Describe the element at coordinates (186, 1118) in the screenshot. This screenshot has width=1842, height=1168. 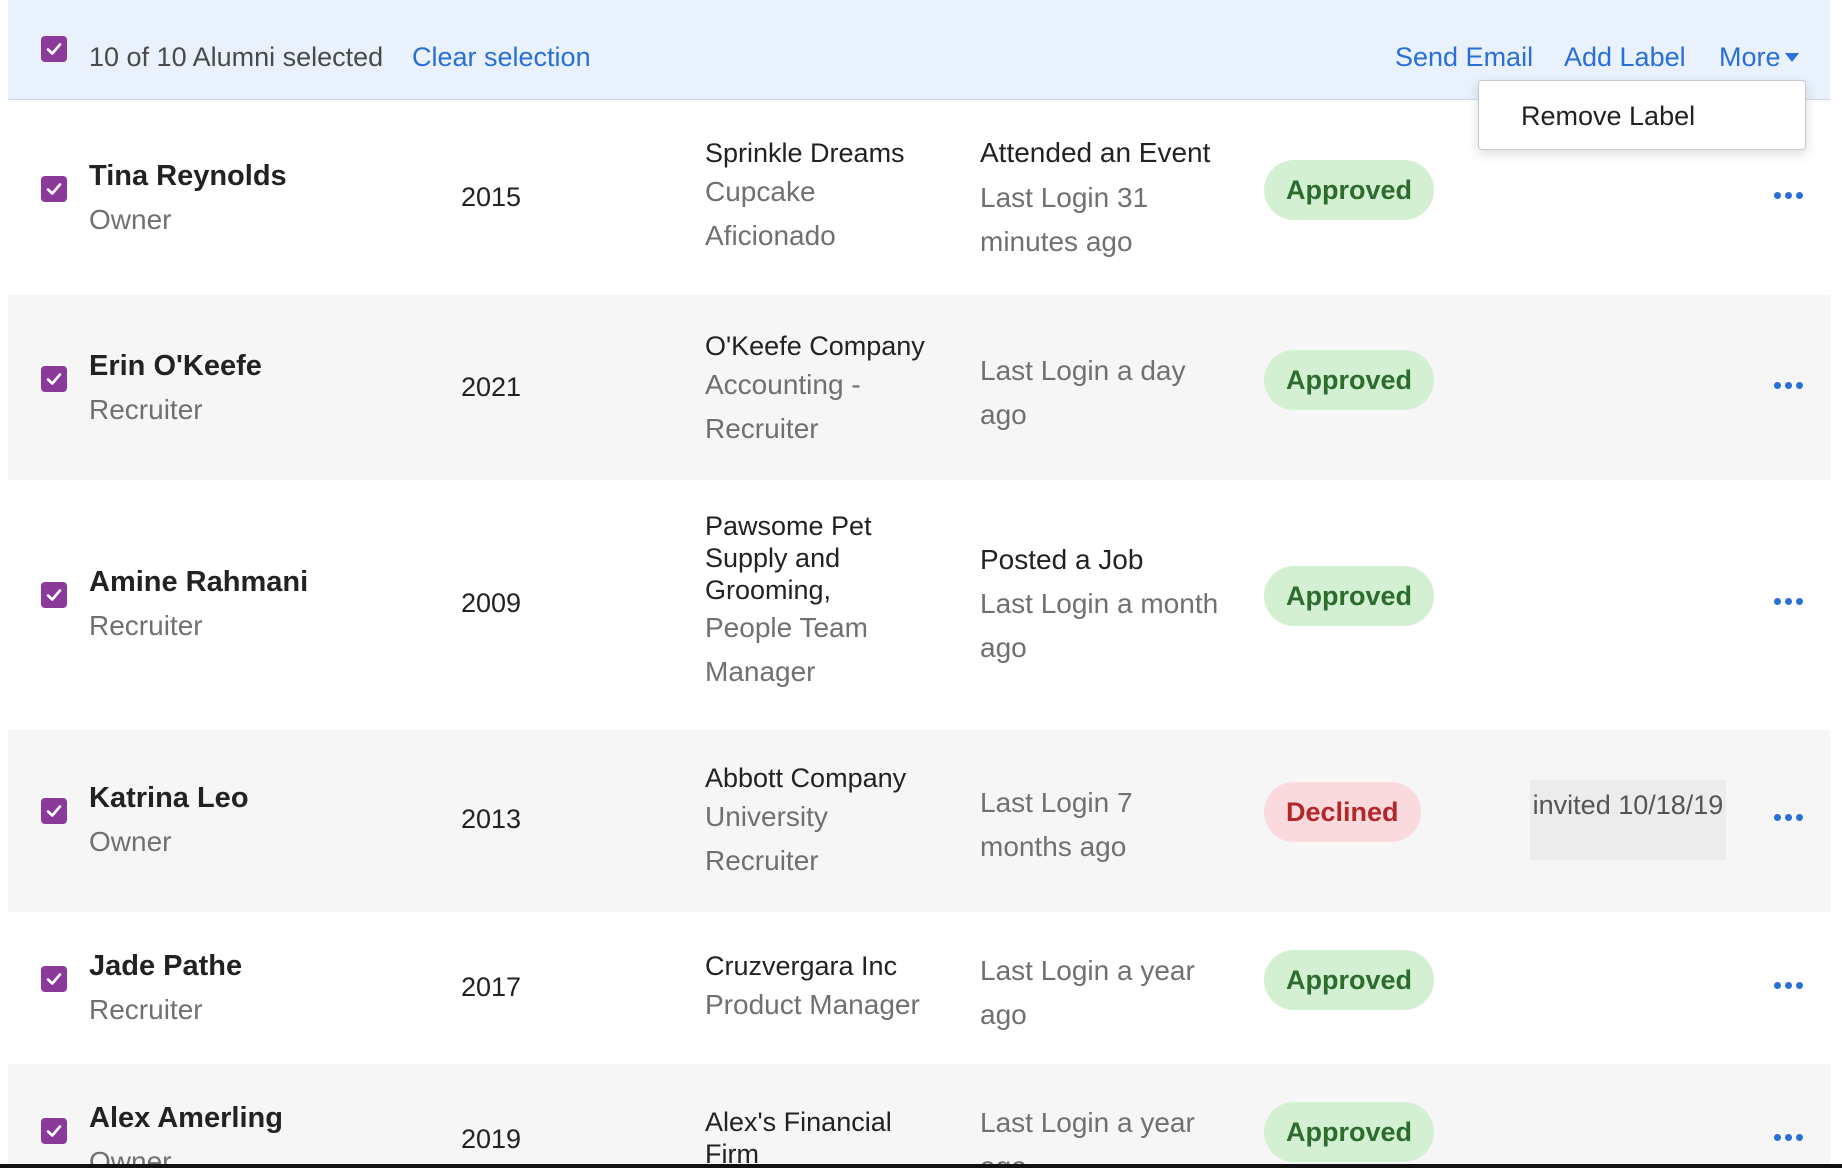
I see `alumni-name: Alex Amerling` at that location.